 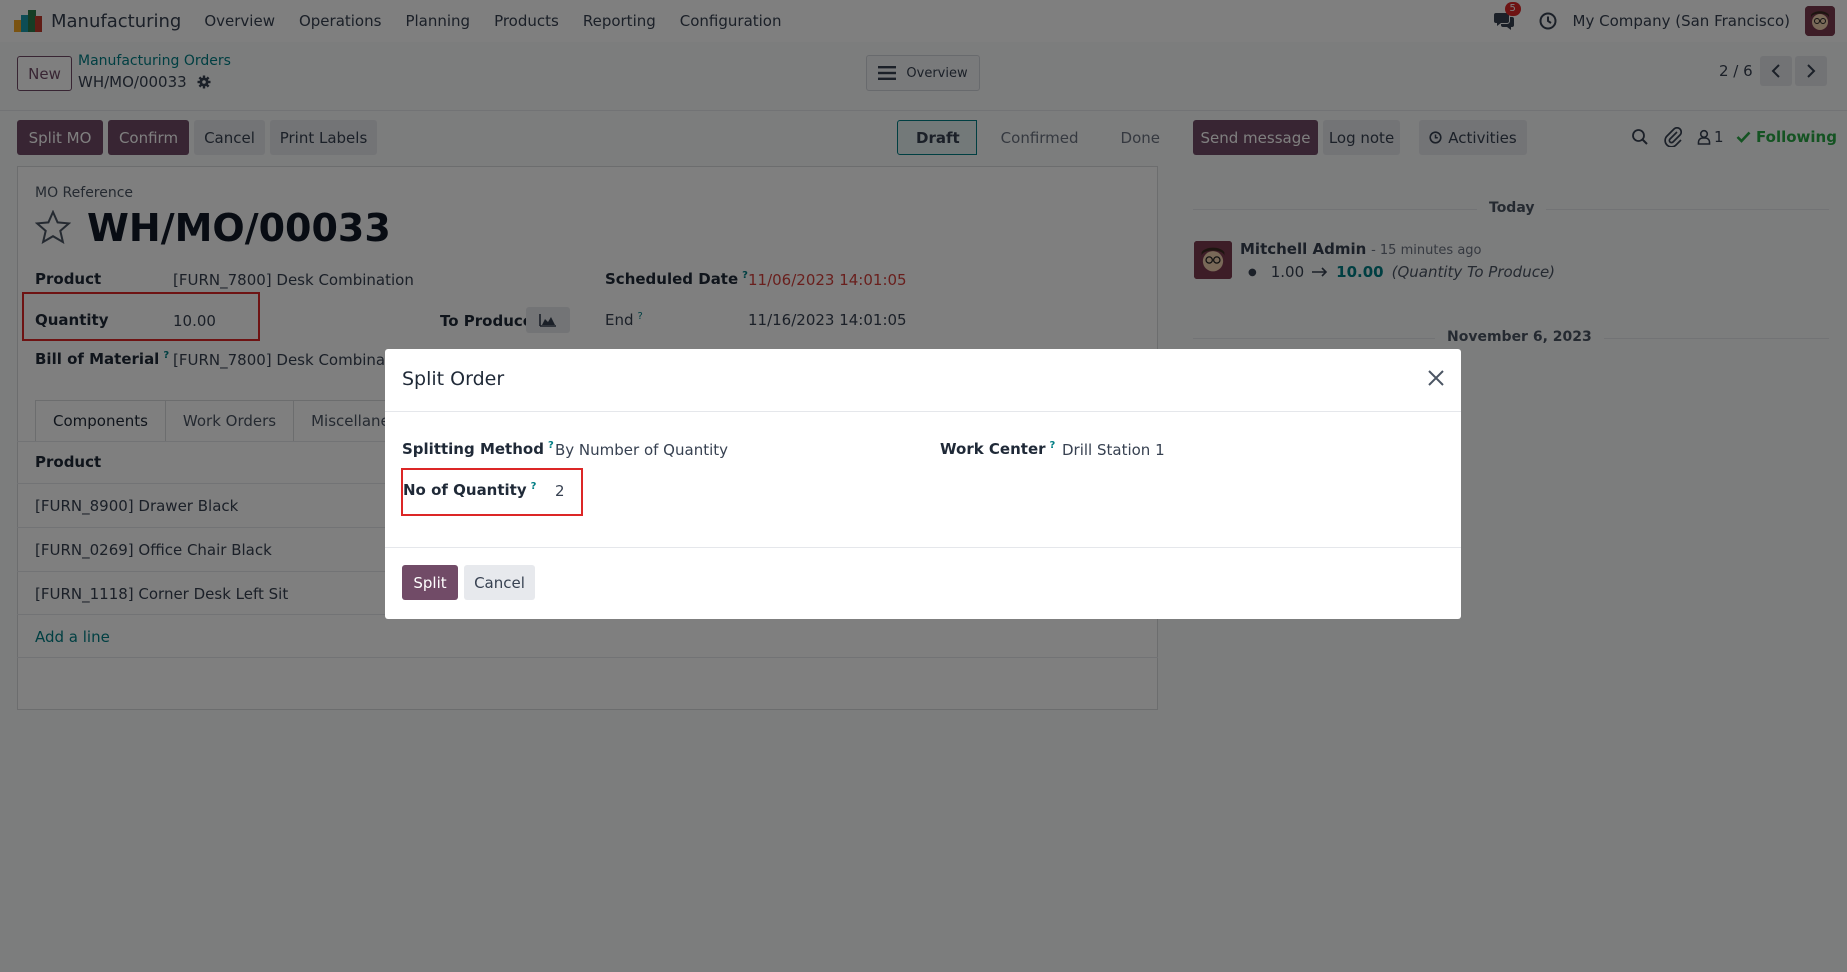 I want to click on work-center-field: Drill Station 1, so click(x=1113, y=450).